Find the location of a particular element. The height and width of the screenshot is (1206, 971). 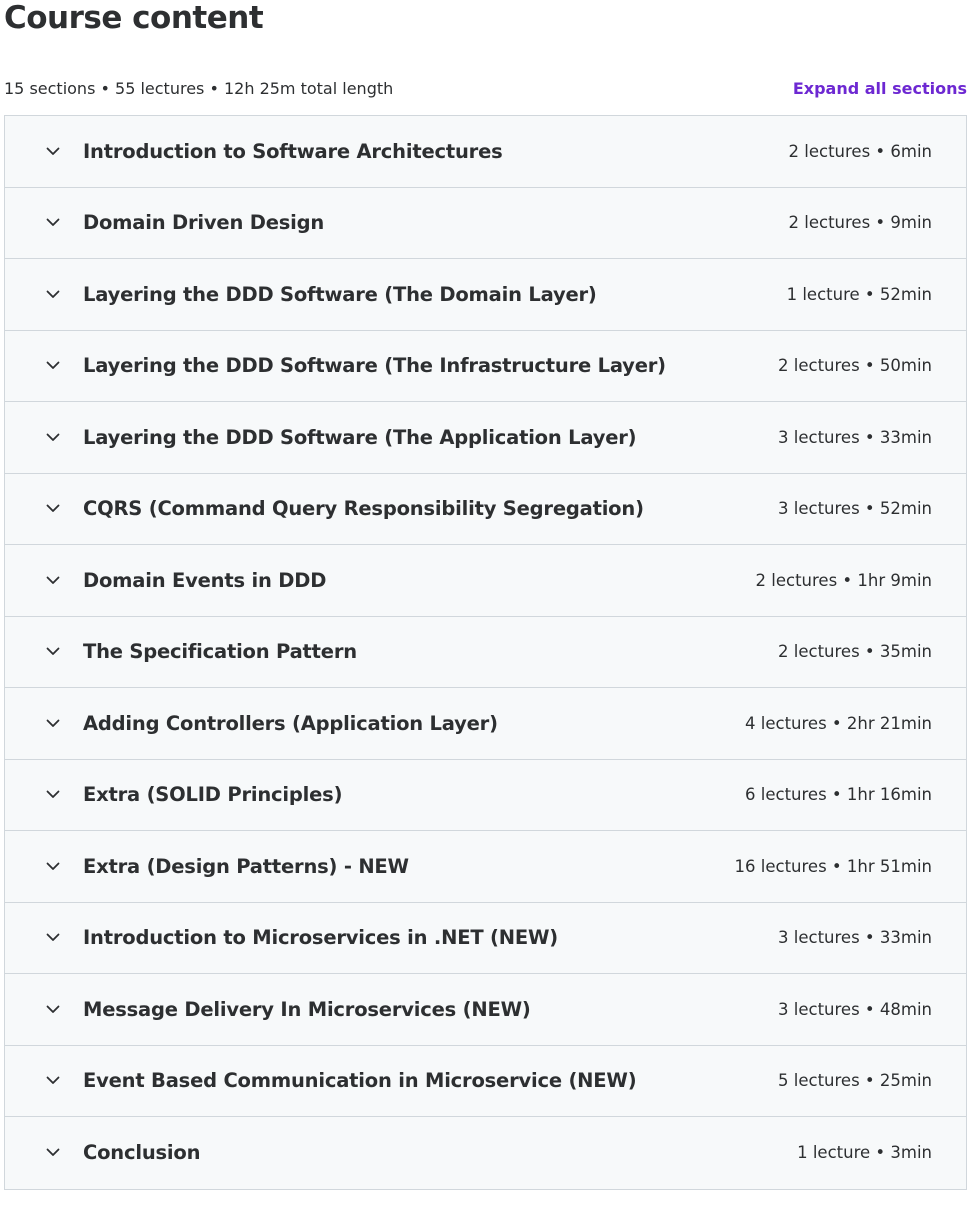

section-title: Extra (Design Patterns) - NEW is located at coordinates (246, 866).